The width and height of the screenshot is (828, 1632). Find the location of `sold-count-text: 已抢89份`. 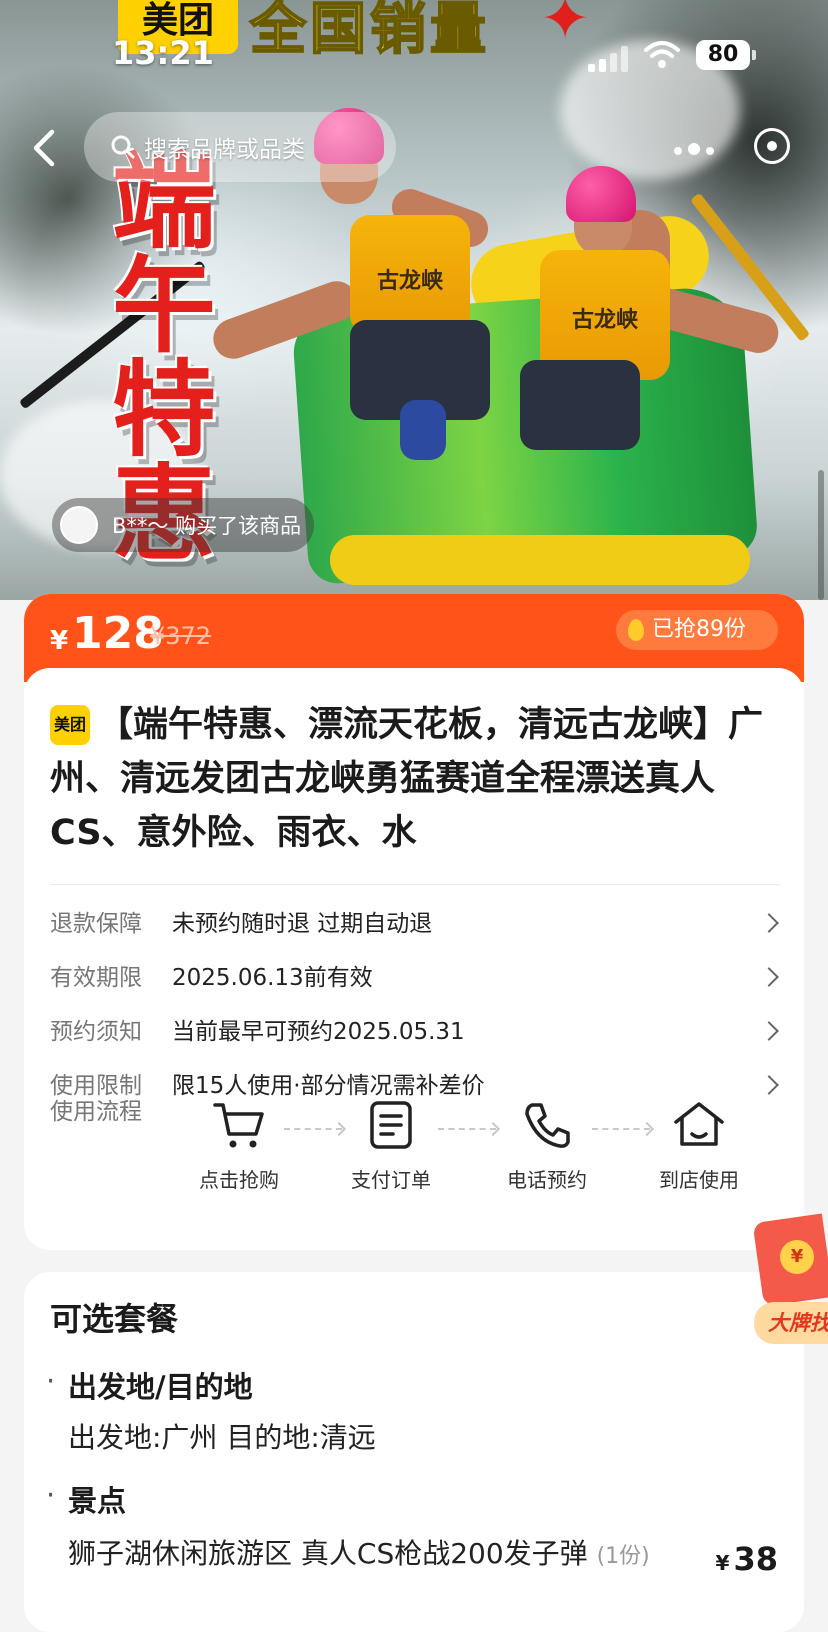

sold-count-text: 已抢89份 is located at coordinates (699, 629).